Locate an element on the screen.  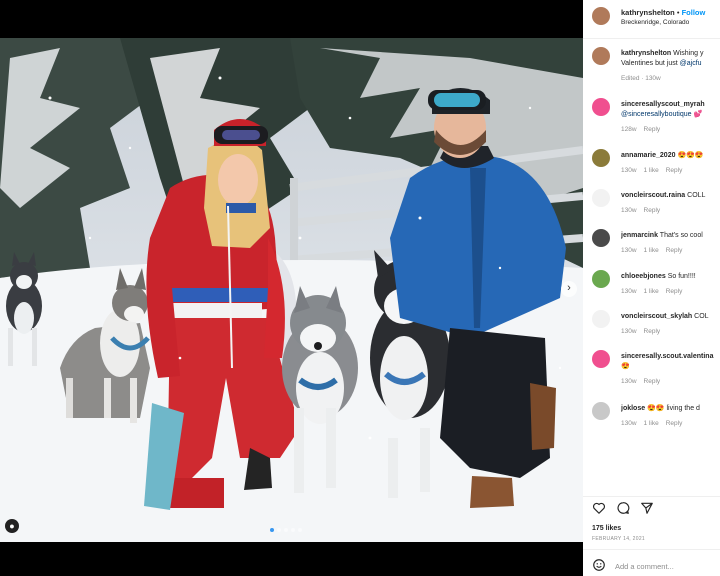
comment-text: voncleirscout_skylah COL is located at coordinates (670, 317).